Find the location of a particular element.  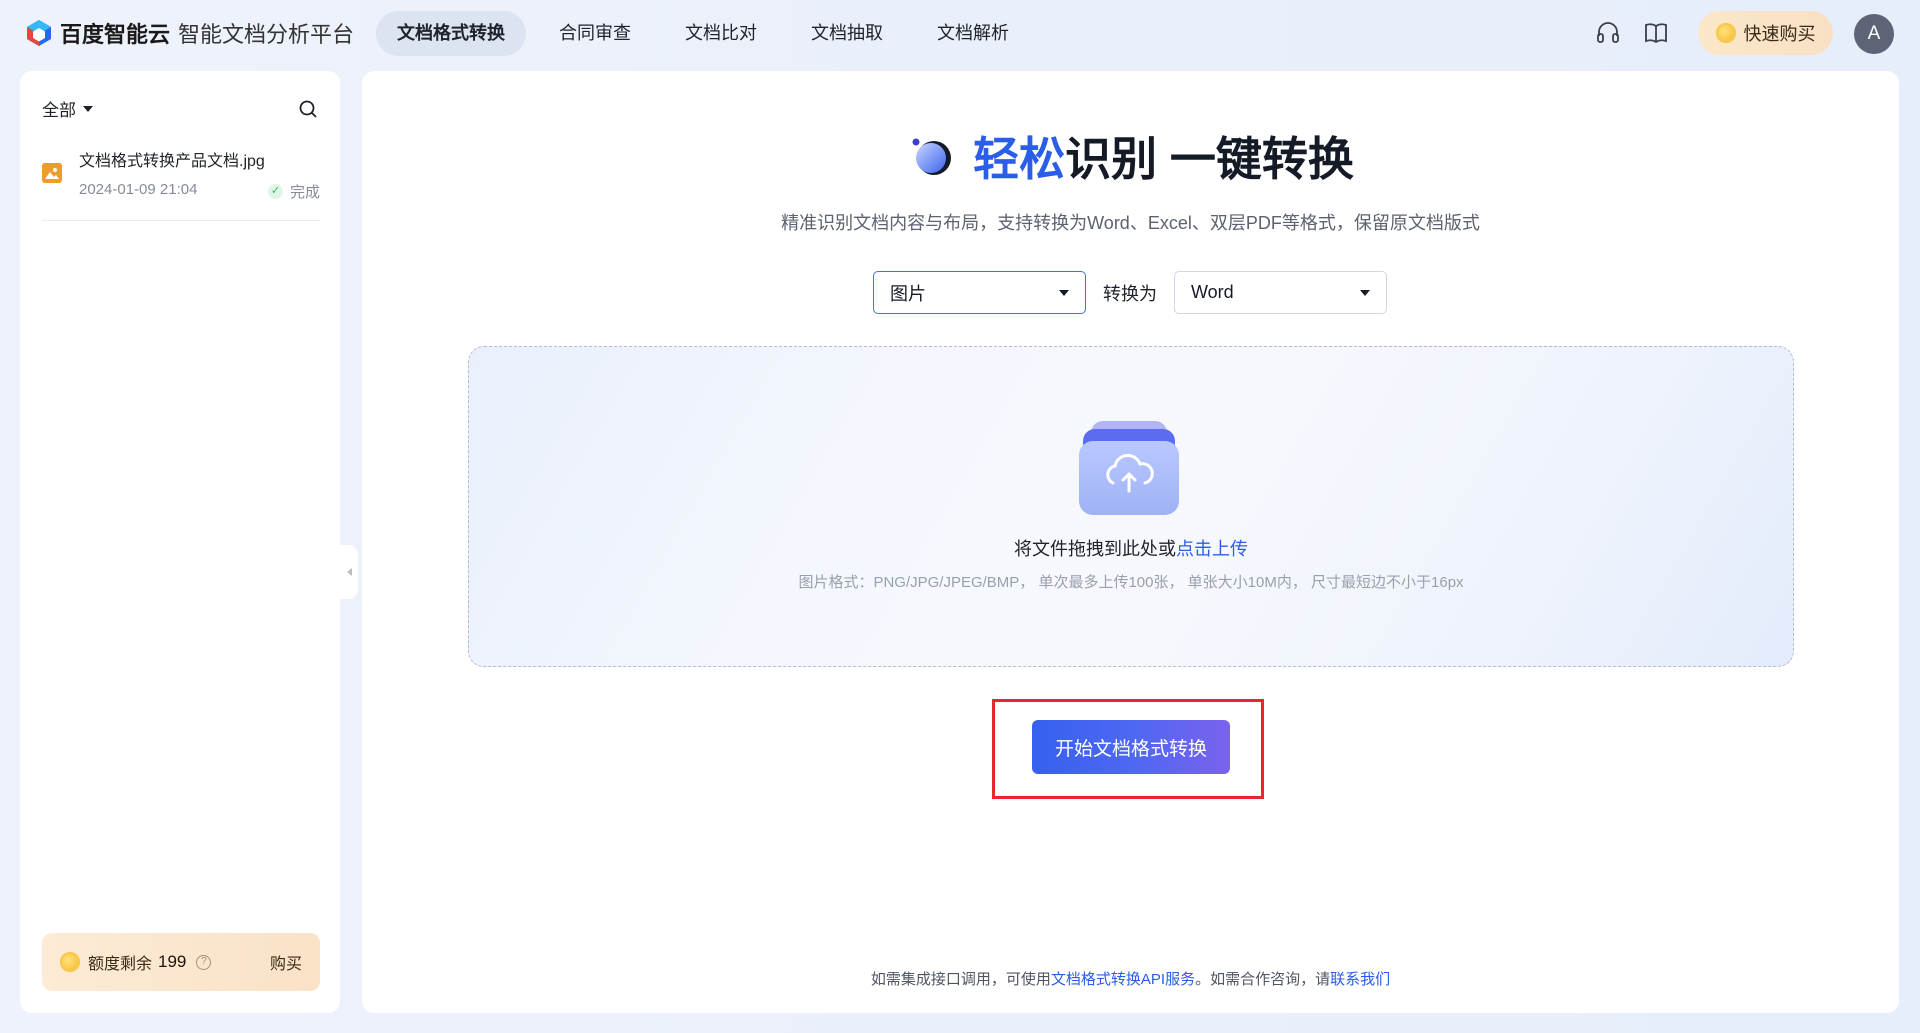

file-list-item: 文档格式转换产品文档.jpg 2024-01-09 21:04 ✓ 完成 is located at coordinates (181, 180).